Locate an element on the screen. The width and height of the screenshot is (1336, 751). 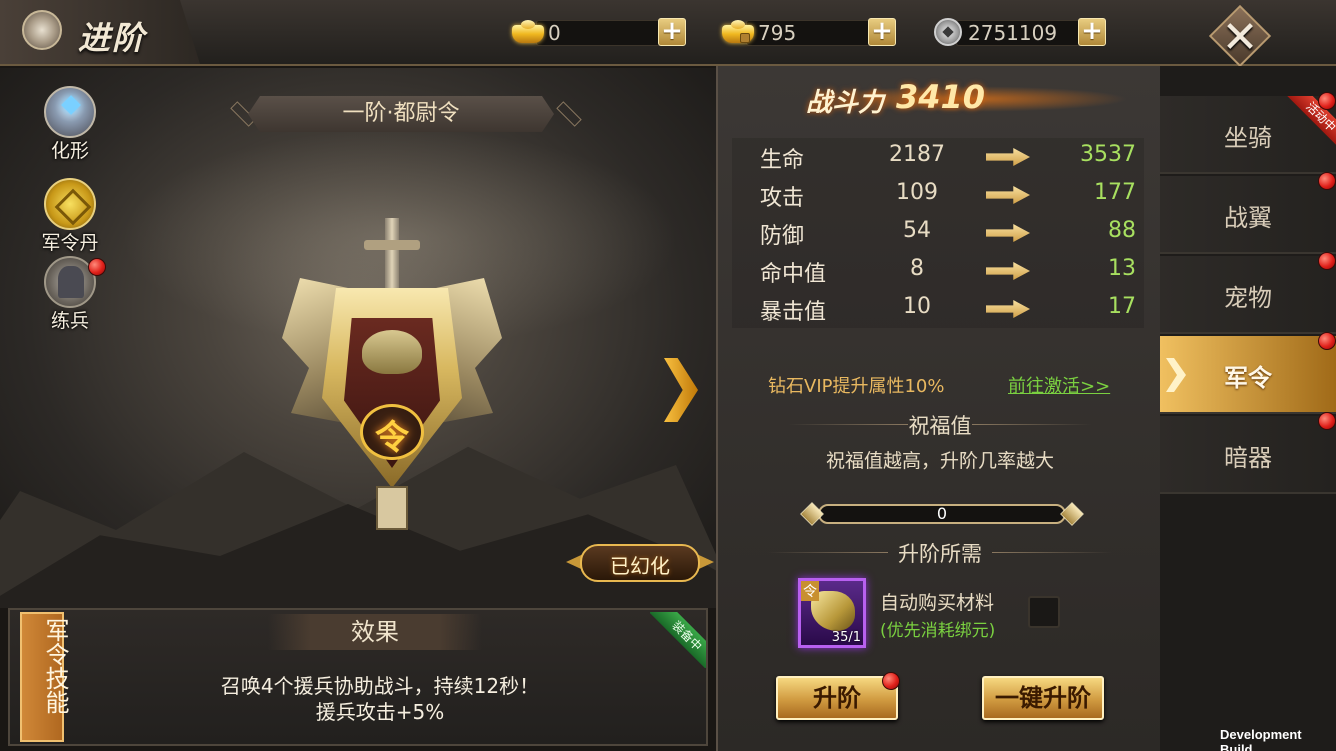
transform-menu-button: 化形 is located at coordinates (69, 124).